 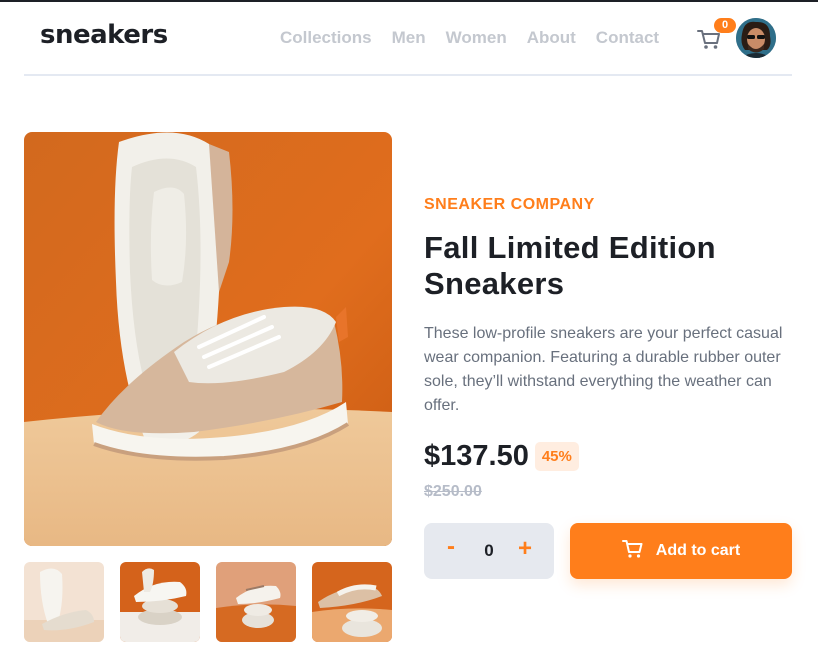 What do you see at coordinates (476, 456) in the screenshot?
I see `current-price: $137.50` at bounding box center [476, 456].